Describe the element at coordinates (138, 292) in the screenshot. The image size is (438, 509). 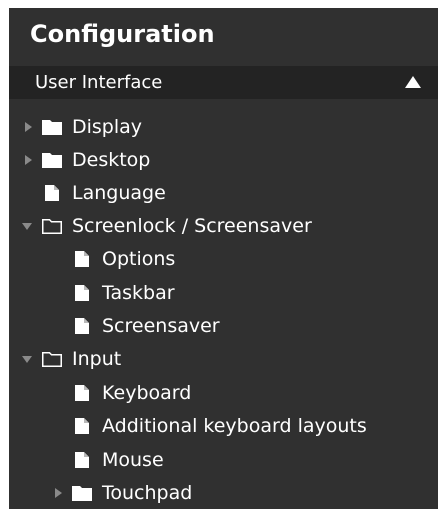
I see `tree-item-label: Taskbar` at that location.